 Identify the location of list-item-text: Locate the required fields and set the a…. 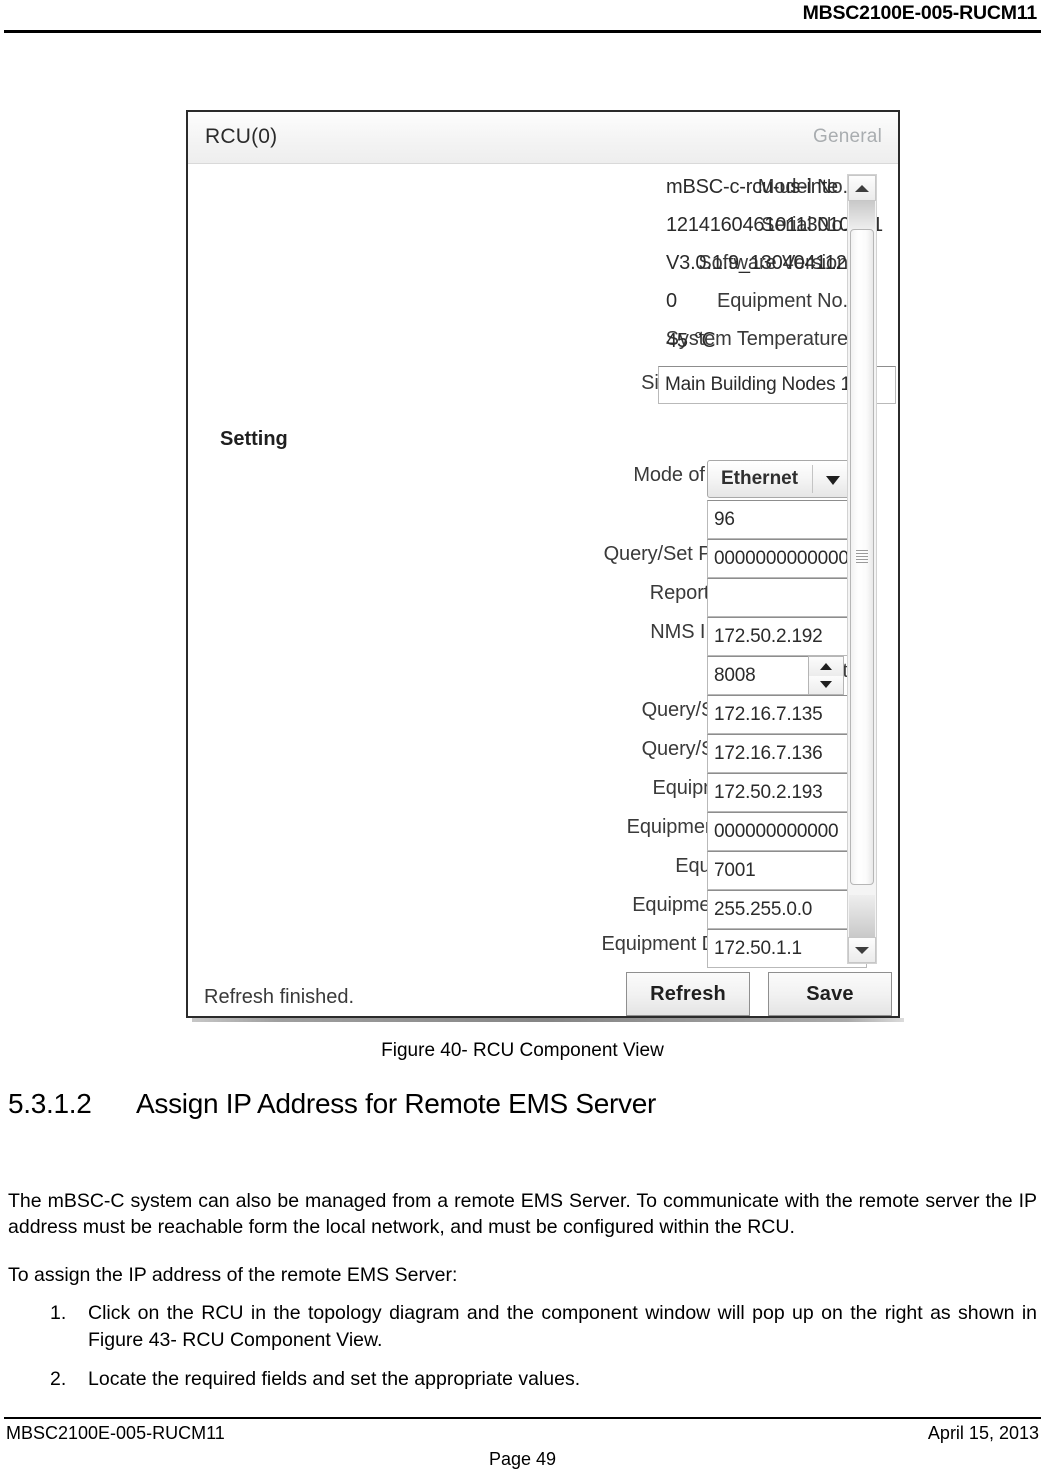
(334, 1379).